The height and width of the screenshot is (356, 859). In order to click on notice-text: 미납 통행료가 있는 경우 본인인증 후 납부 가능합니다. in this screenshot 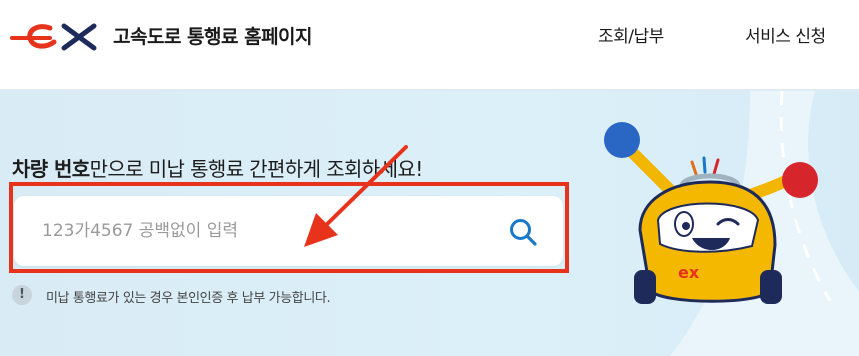, I will do `click(188, 298)`.